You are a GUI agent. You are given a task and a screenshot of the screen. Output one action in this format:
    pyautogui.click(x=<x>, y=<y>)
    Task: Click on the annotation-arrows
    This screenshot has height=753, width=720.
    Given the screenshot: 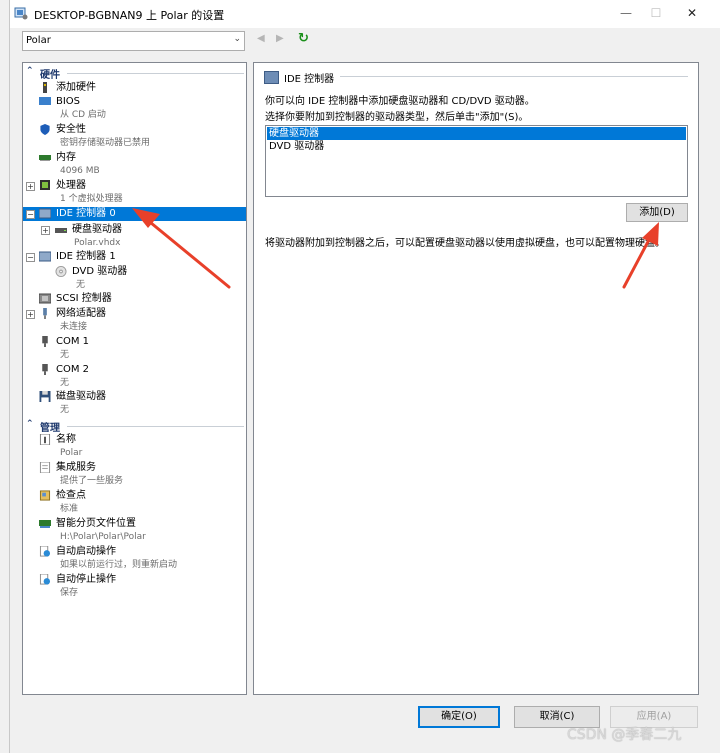 What is the action you would take?
    pyautogui.click(x=395, y=248)
    